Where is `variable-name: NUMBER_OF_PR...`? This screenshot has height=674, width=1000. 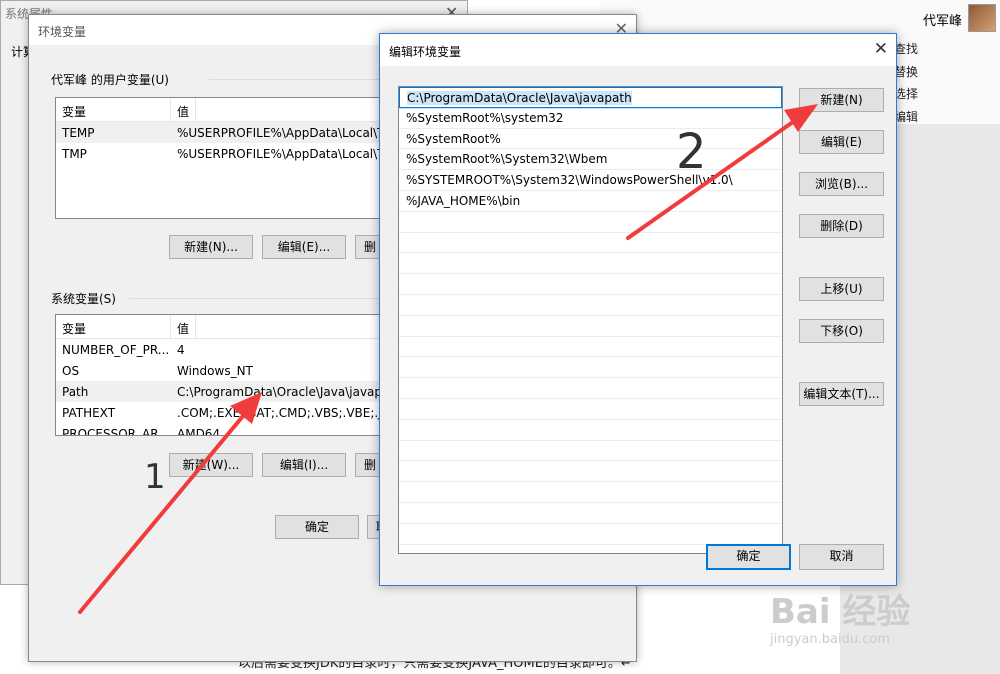
variable-name: NUMBER_OF_PR... is located at coordinates (116, 349).